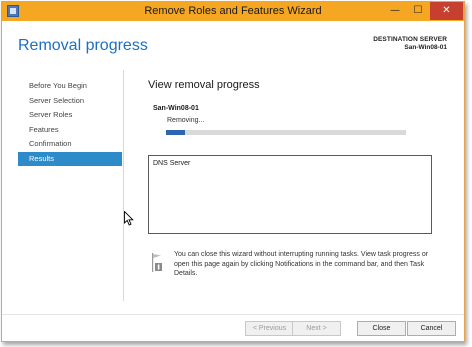 Image resolution: width=472 pixels, height=347 pixels. Describe the element at coordinates (431, 328) in the screenshot. I see `cancel-button: Cancel` at that location.